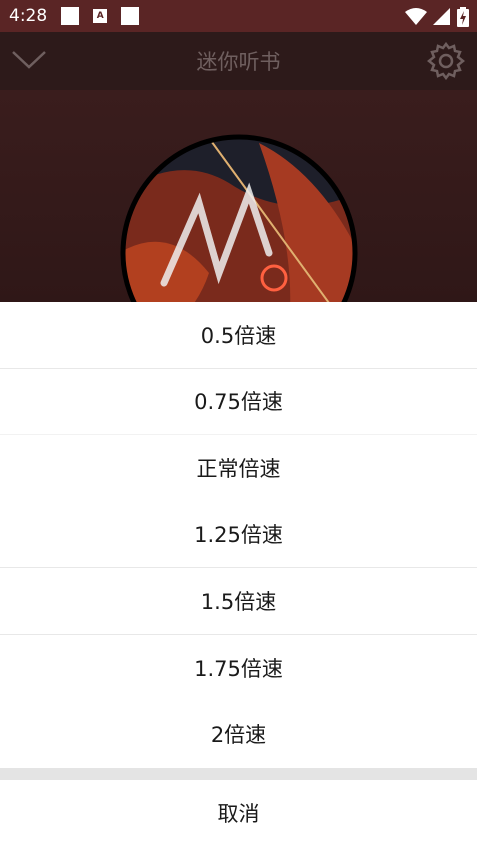 The width and height of the screenshot is (477, 848). Describe the element at coordinates (238, 468) in the screenshot. I see `speed-option-normal: 正常倍速` at that location.